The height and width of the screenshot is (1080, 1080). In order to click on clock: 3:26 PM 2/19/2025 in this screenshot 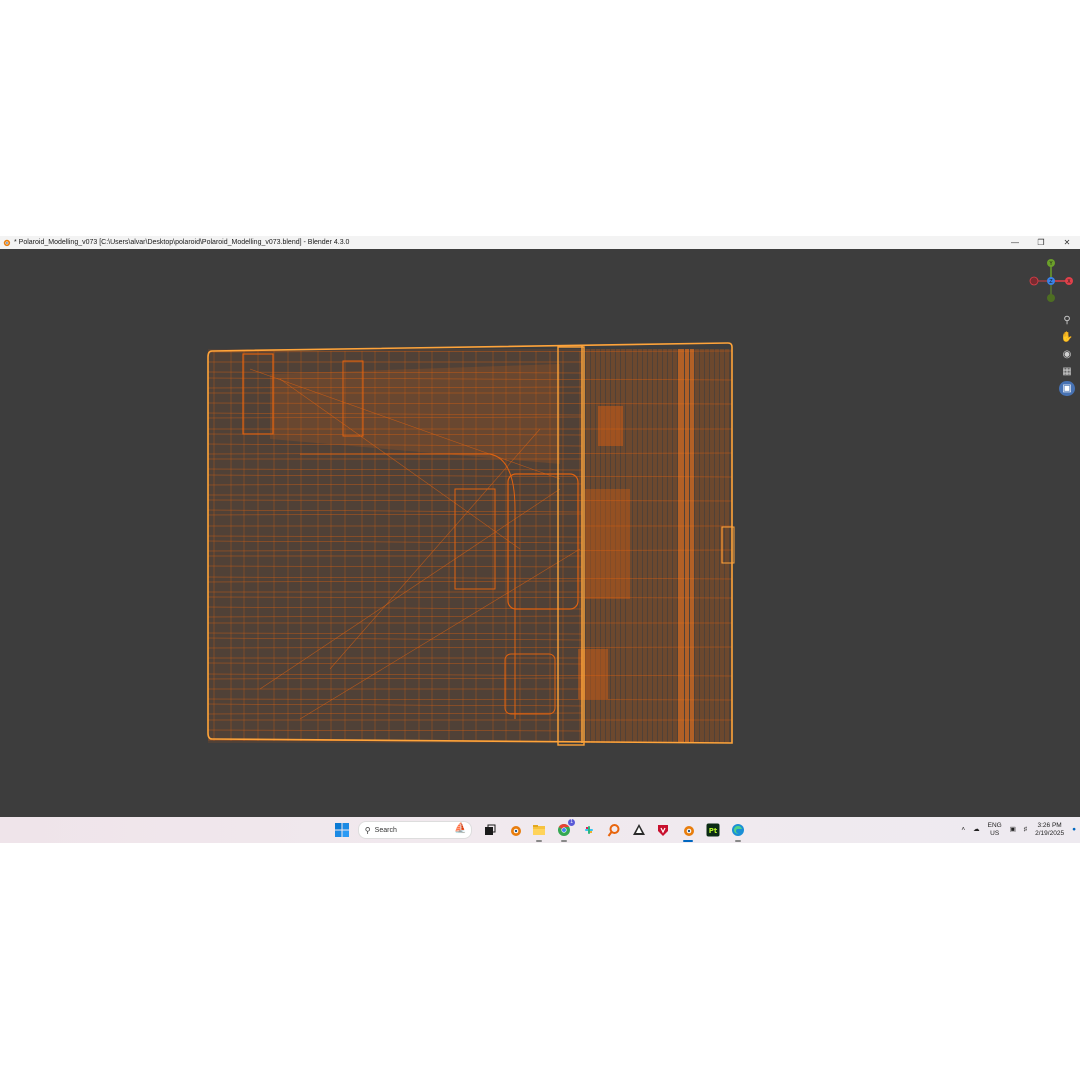, I will do `click(1049, 830)`.